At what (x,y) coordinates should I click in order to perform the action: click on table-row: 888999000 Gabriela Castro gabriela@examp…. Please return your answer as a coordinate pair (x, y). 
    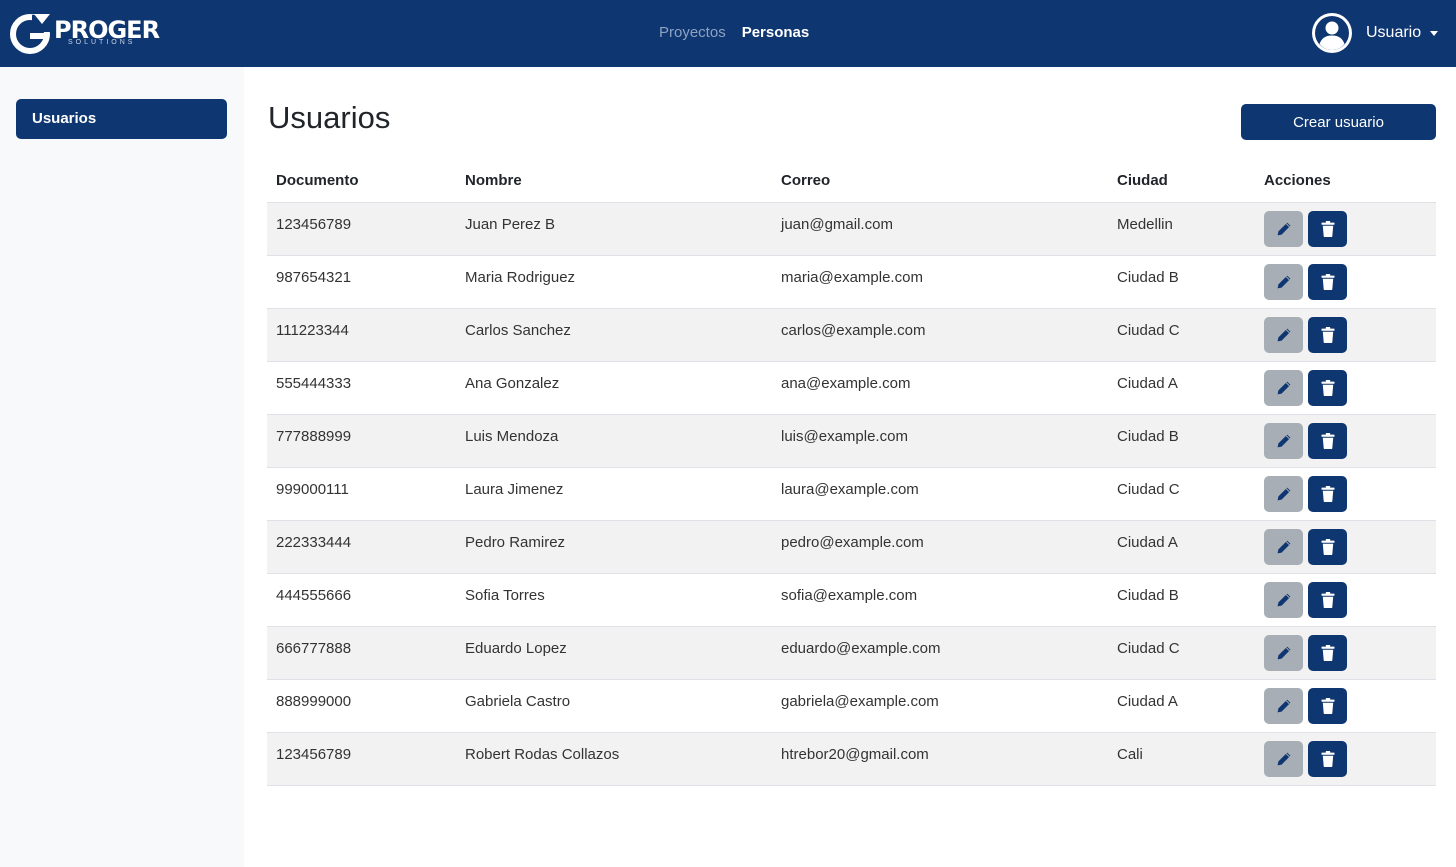
    Looking at the image, I should click on (851, 706).